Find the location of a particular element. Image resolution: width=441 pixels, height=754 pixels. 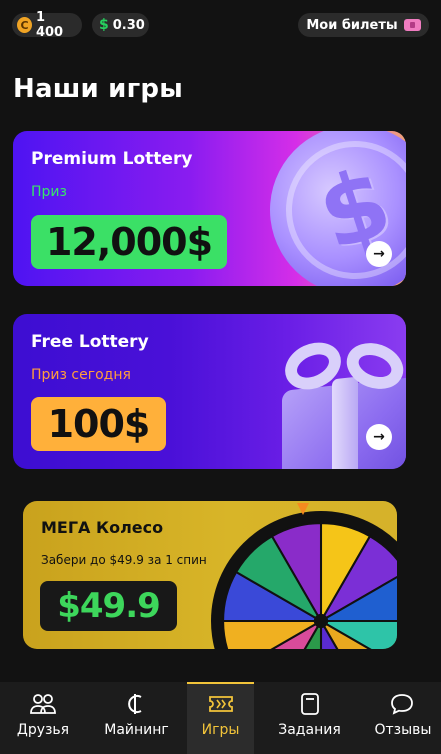

money-balance-value: 0.30 is located at coordinates (128, 25).